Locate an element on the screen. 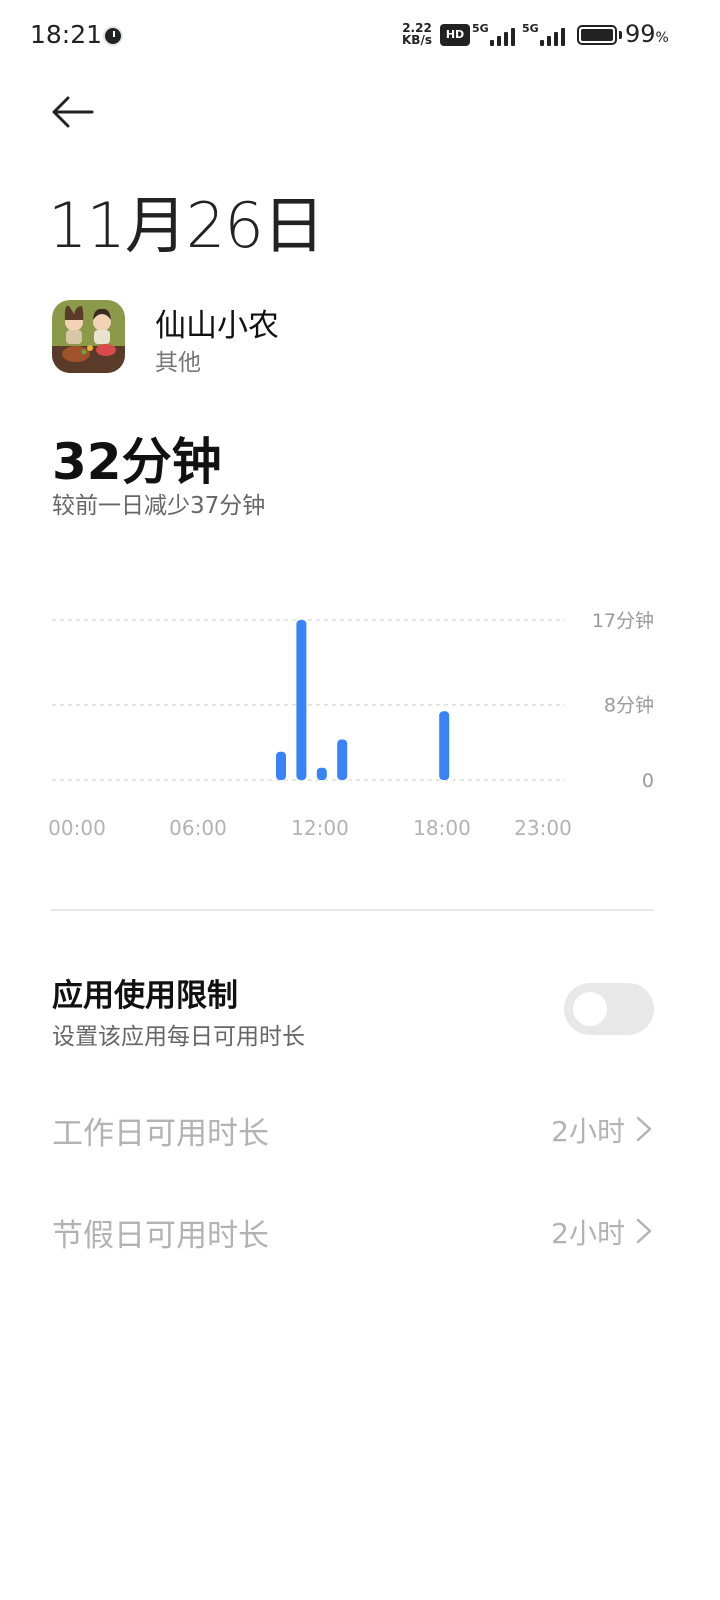 Image resolution: width=720 pixels, height=1600 pixels. limit-subtitle: 设置该应用每日可用时长 is located at coordinates (178, 1037).